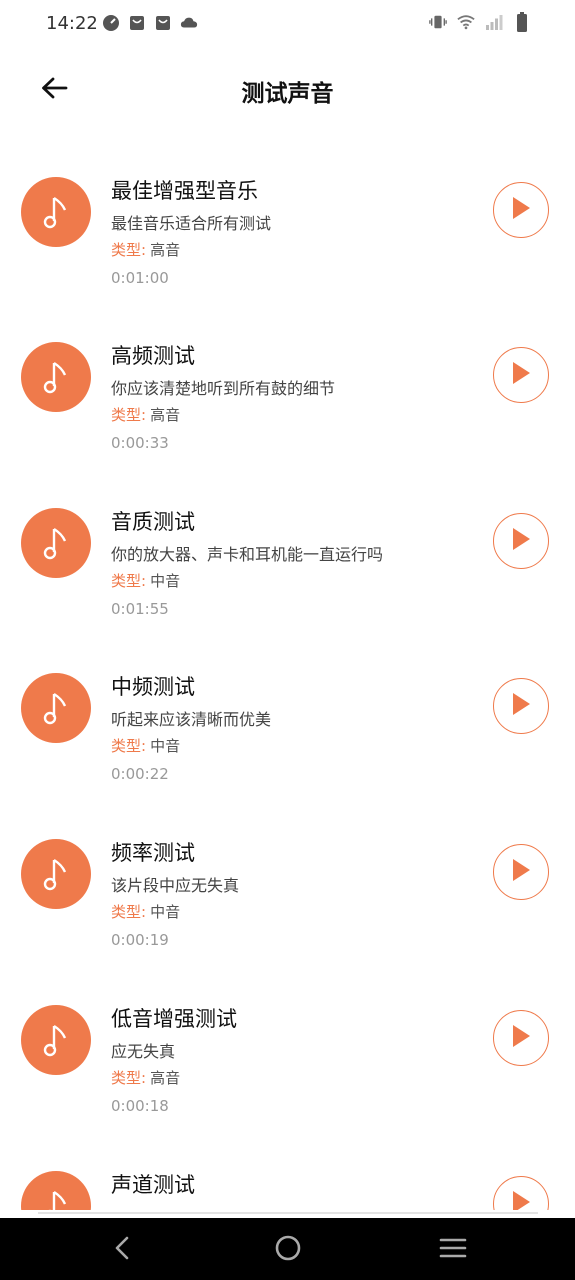 This screenshot has width=575, height=1280. What do you see at coordinates (153, 522) in the screenshot?
I see `item-title: 音质测试` at bounding box center [153, 522].